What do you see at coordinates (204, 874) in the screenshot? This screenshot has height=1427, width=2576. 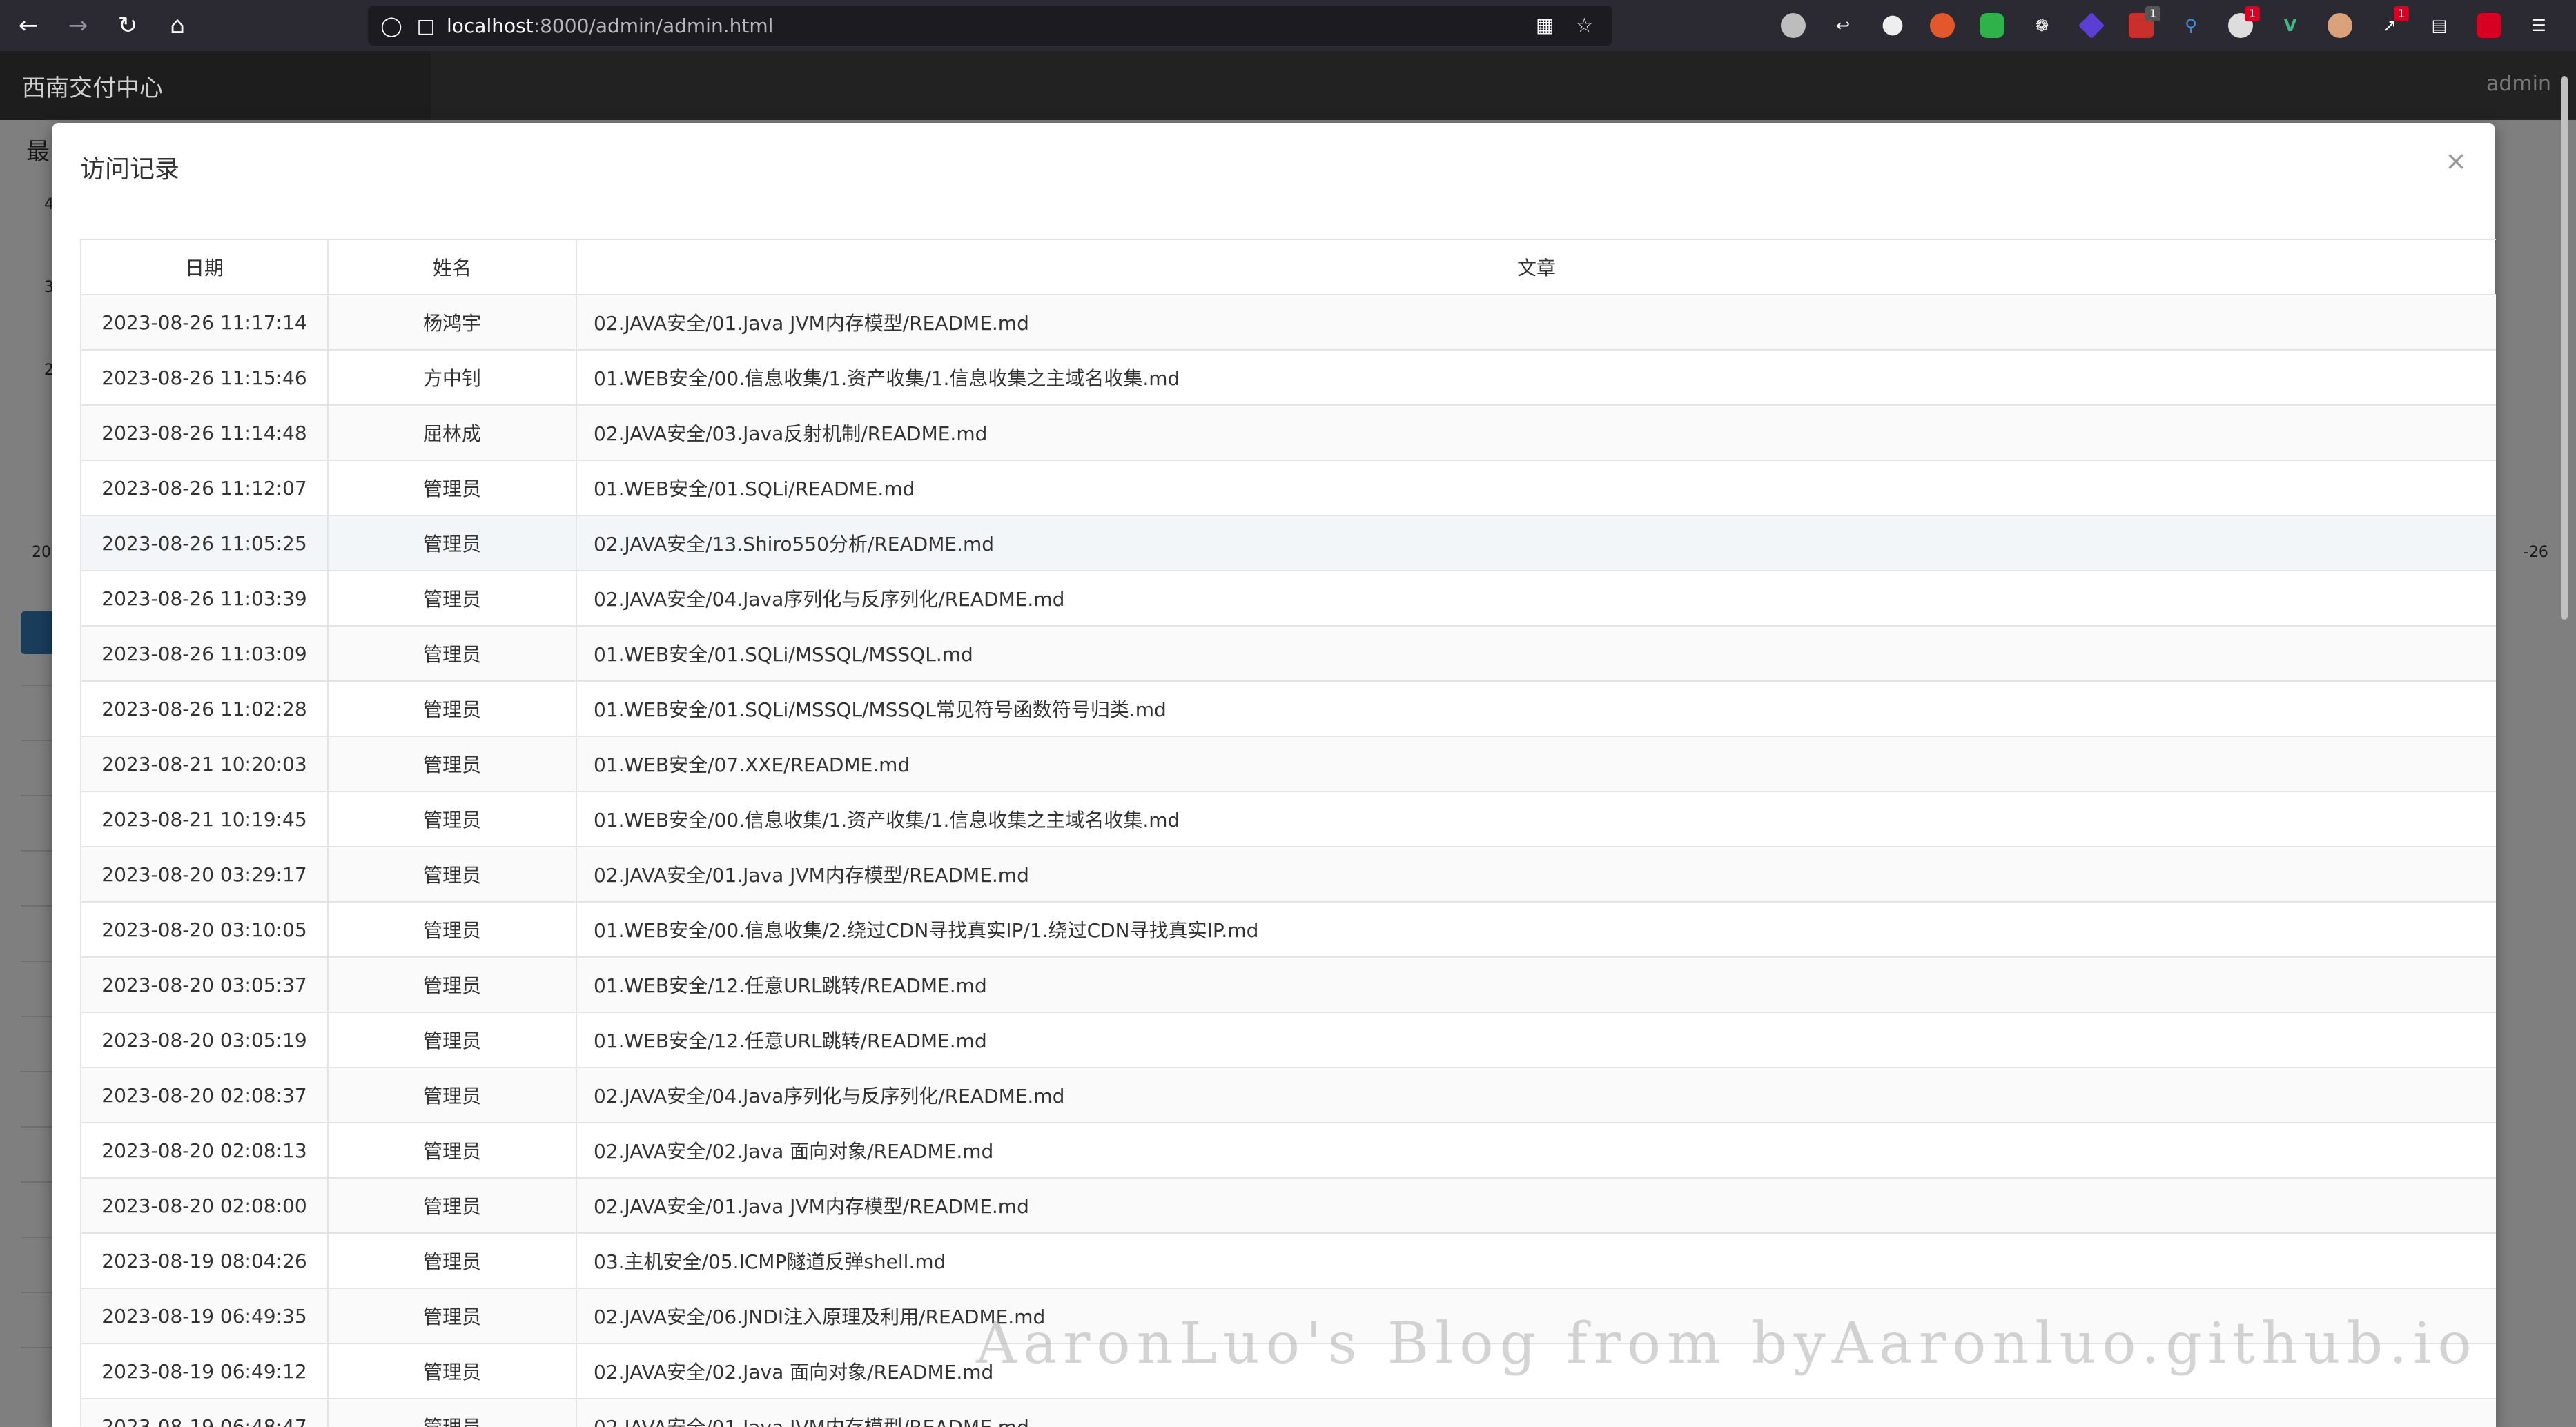 I see `cell-date: 2023-08-20 03:29:17` at bounding box center [204, 874].